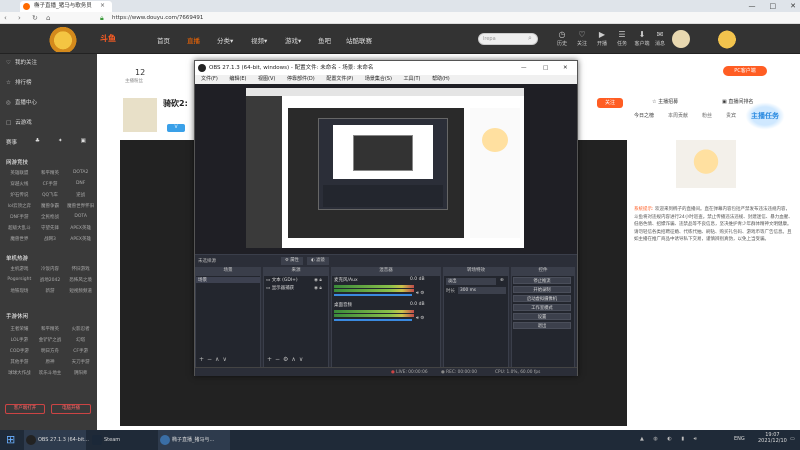 This screenshot has width=800, height=450. Describe the element at coordinates (214, 359) in the screenshot. I see `scene-controls: +−∧∨` at that location.